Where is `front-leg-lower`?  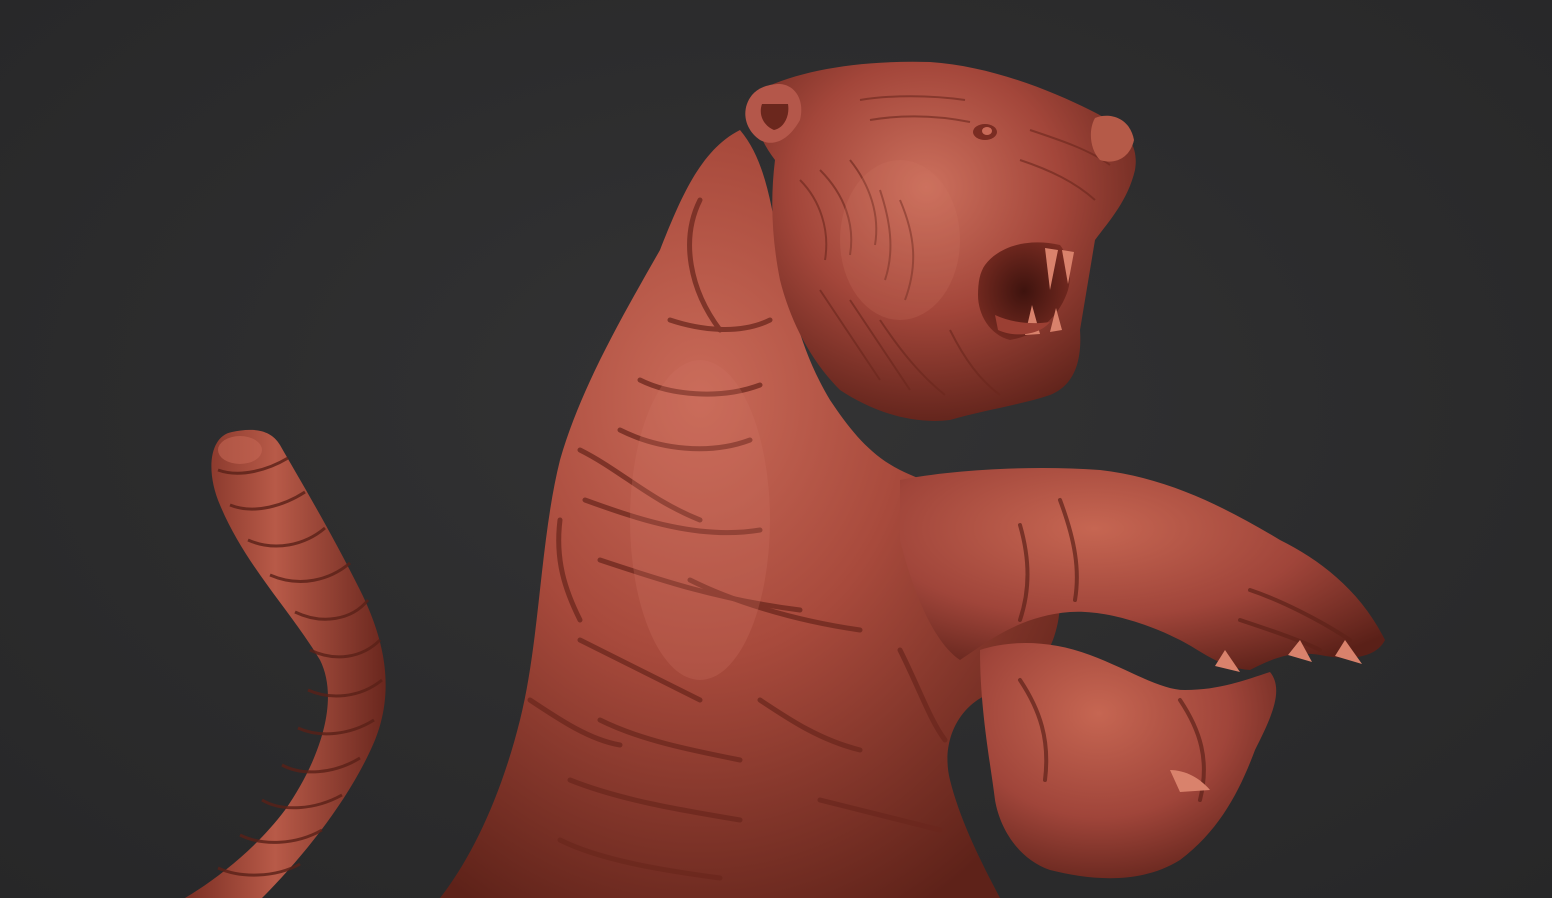
front-leg-lower is located at coordinates (1128, 761).